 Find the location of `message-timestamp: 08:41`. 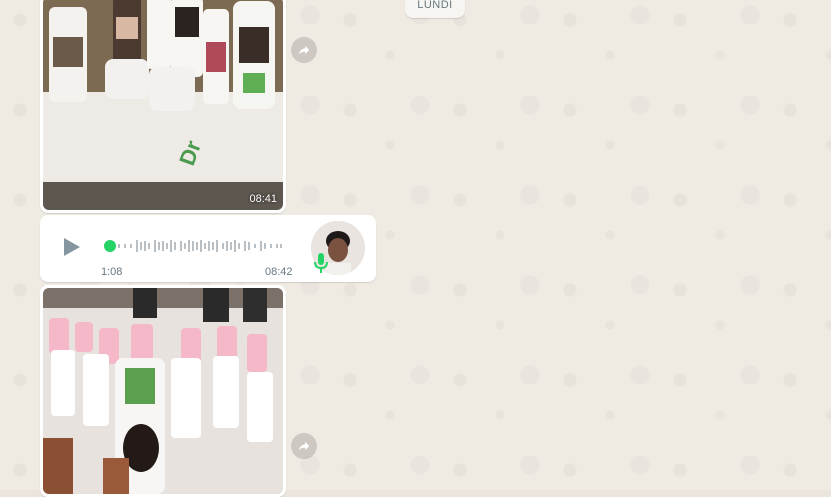

message-timestamp: 08:41 is located at coordinates (263, 199).